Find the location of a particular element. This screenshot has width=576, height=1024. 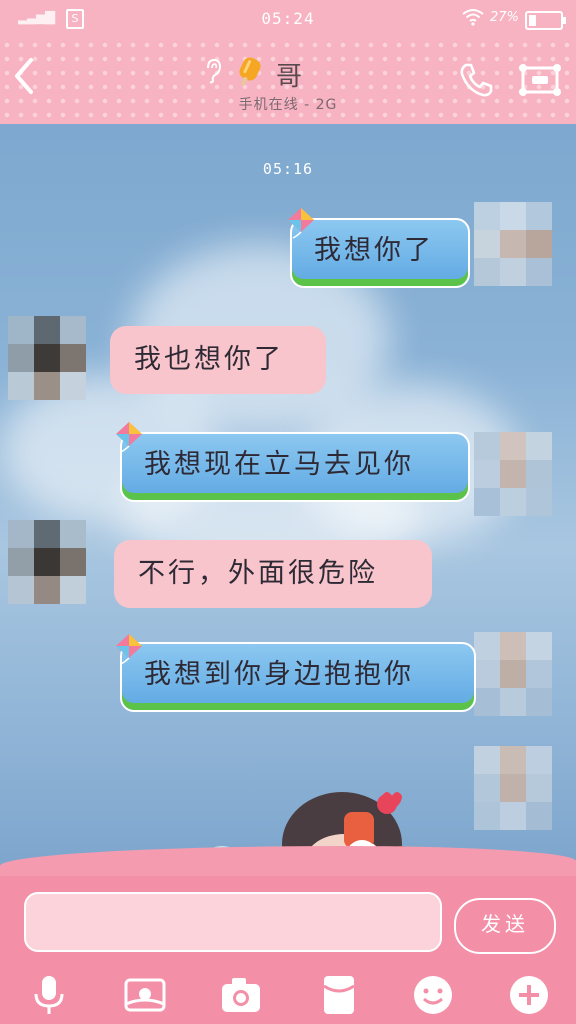

composer: 发送 is located at coordinates (288, 921).